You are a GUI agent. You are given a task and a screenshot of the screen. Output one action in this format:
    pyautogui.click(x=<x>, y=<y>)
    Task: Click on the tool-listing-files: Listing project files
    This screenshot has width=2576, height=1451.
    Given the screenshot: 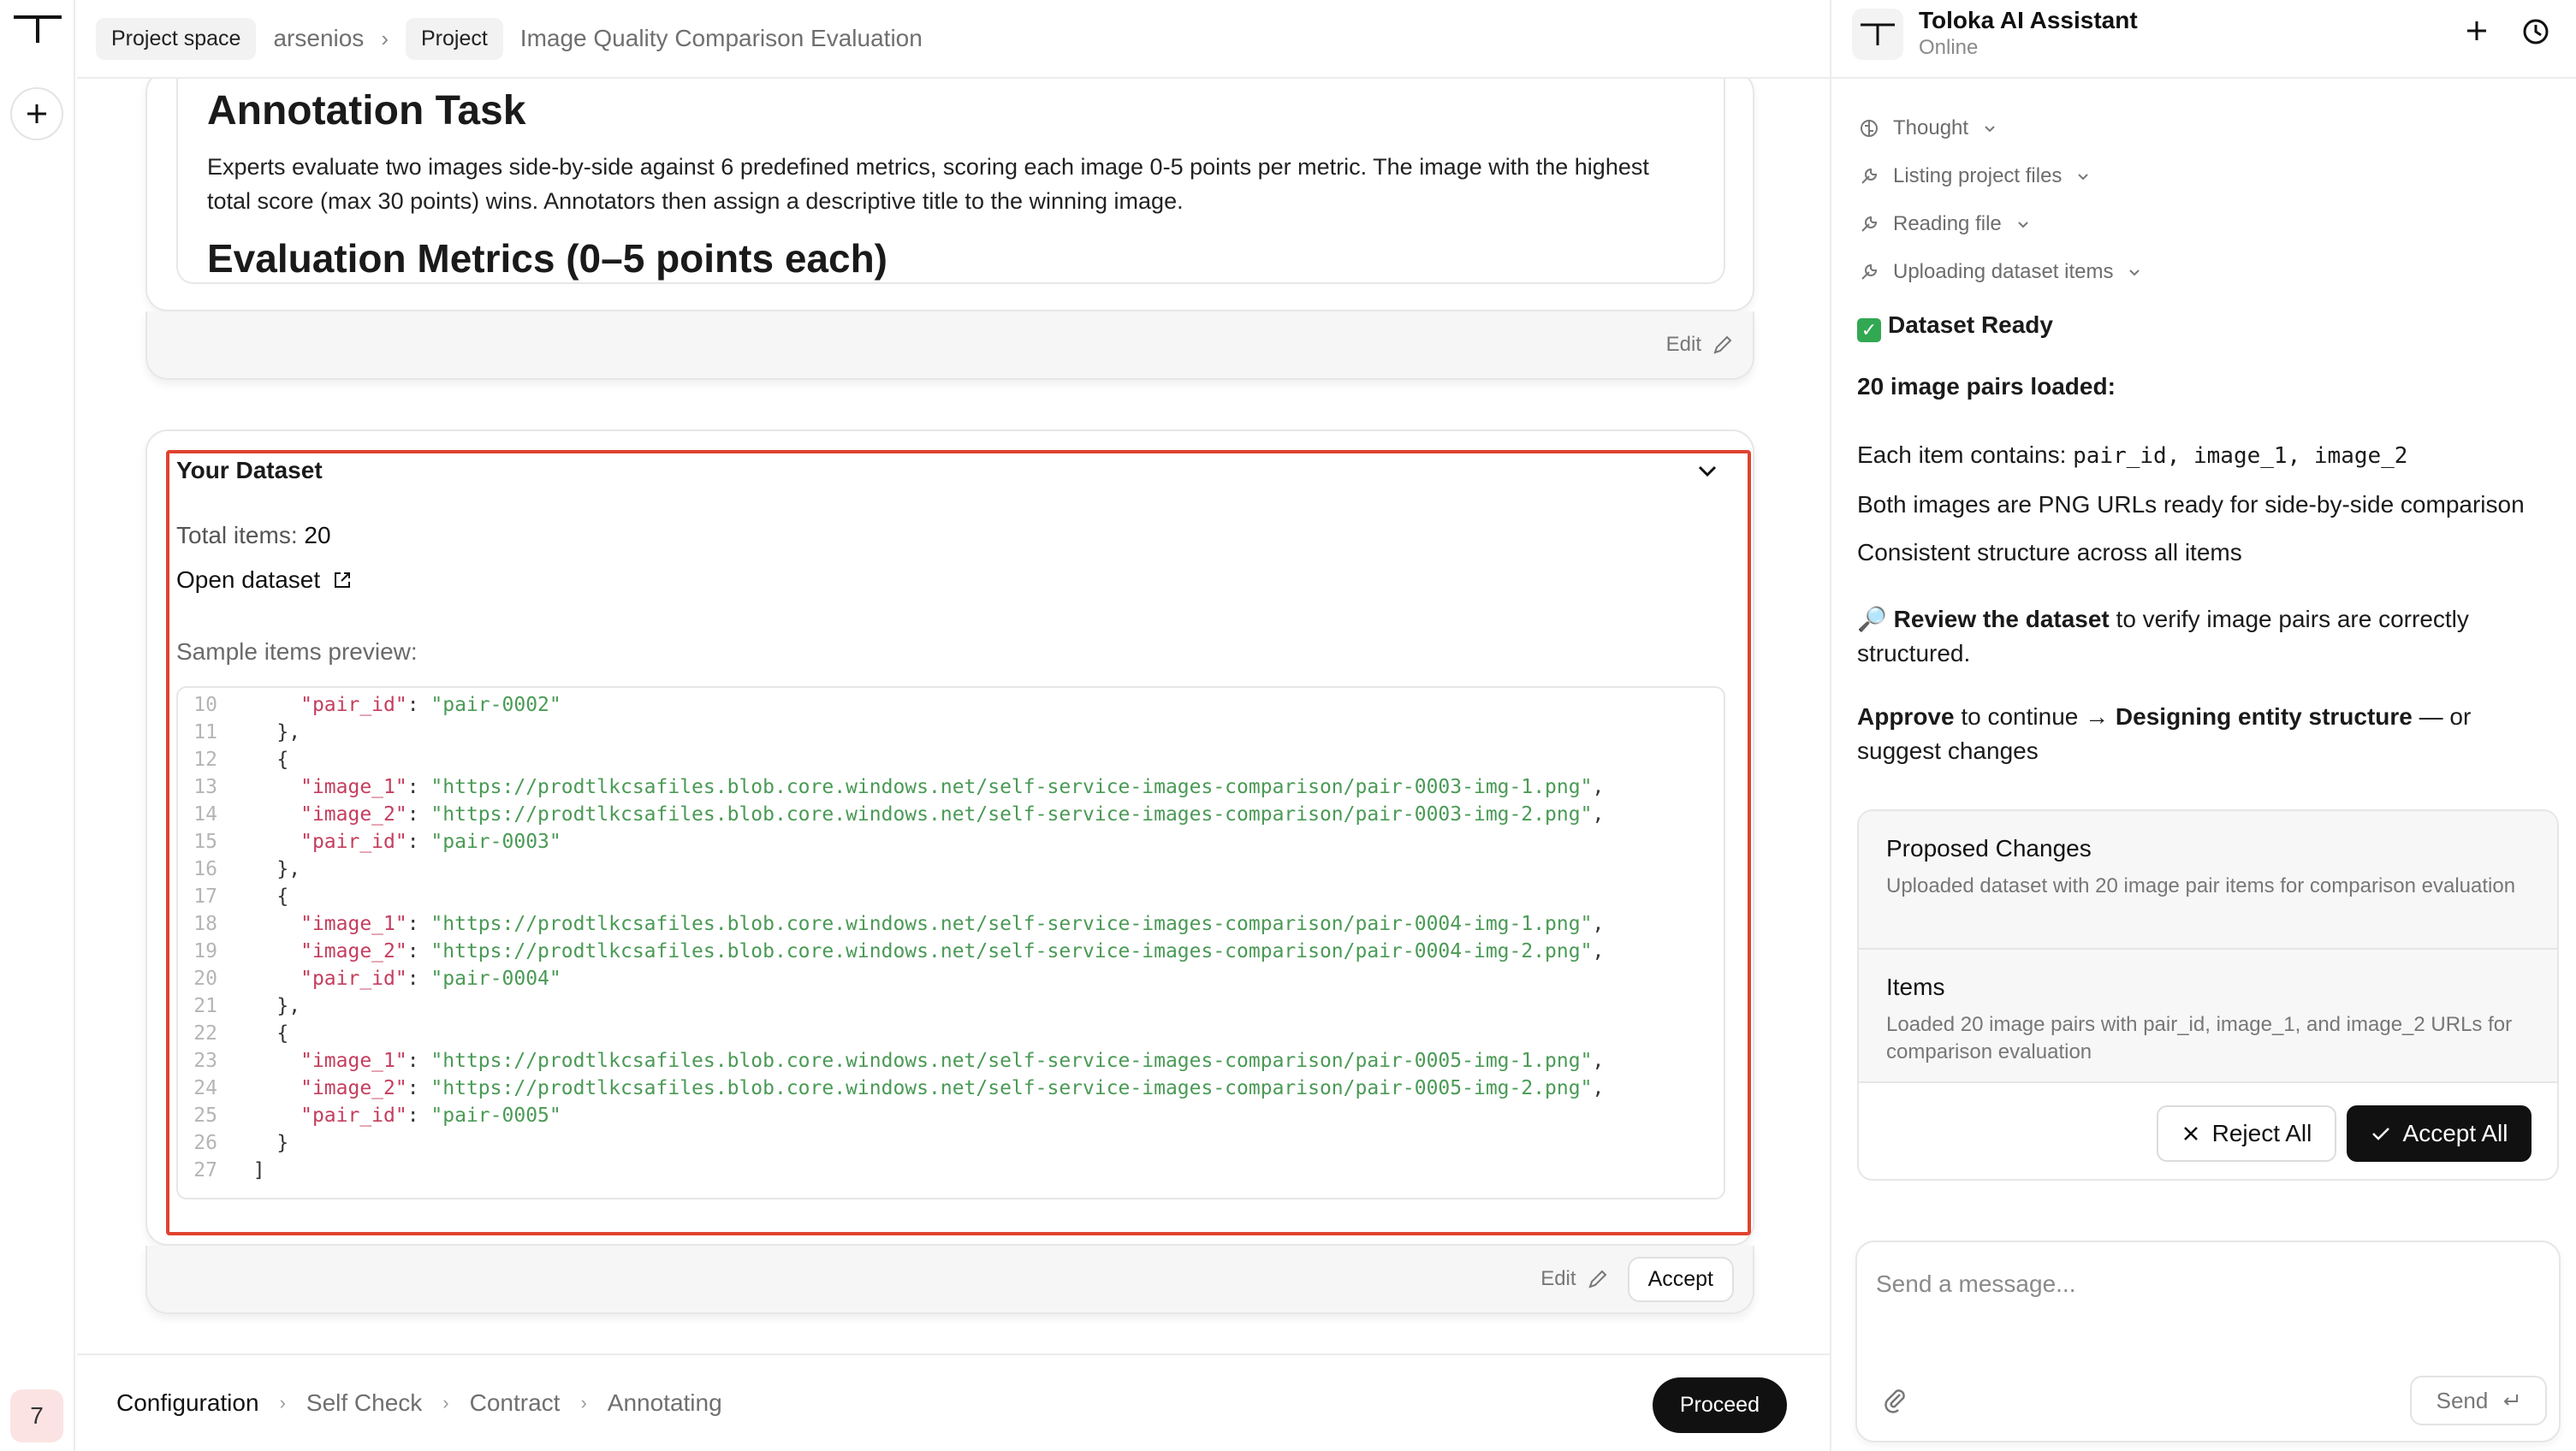 What is the action you would take?
    pyautogui.click(x=1975, y=176)
    